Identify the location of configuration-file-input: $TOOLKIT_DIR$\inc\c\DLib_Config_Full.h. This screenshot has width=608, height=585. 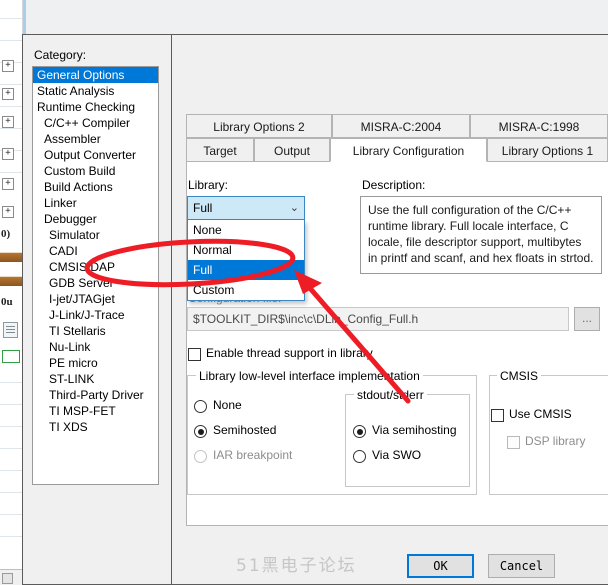
(378, 319).